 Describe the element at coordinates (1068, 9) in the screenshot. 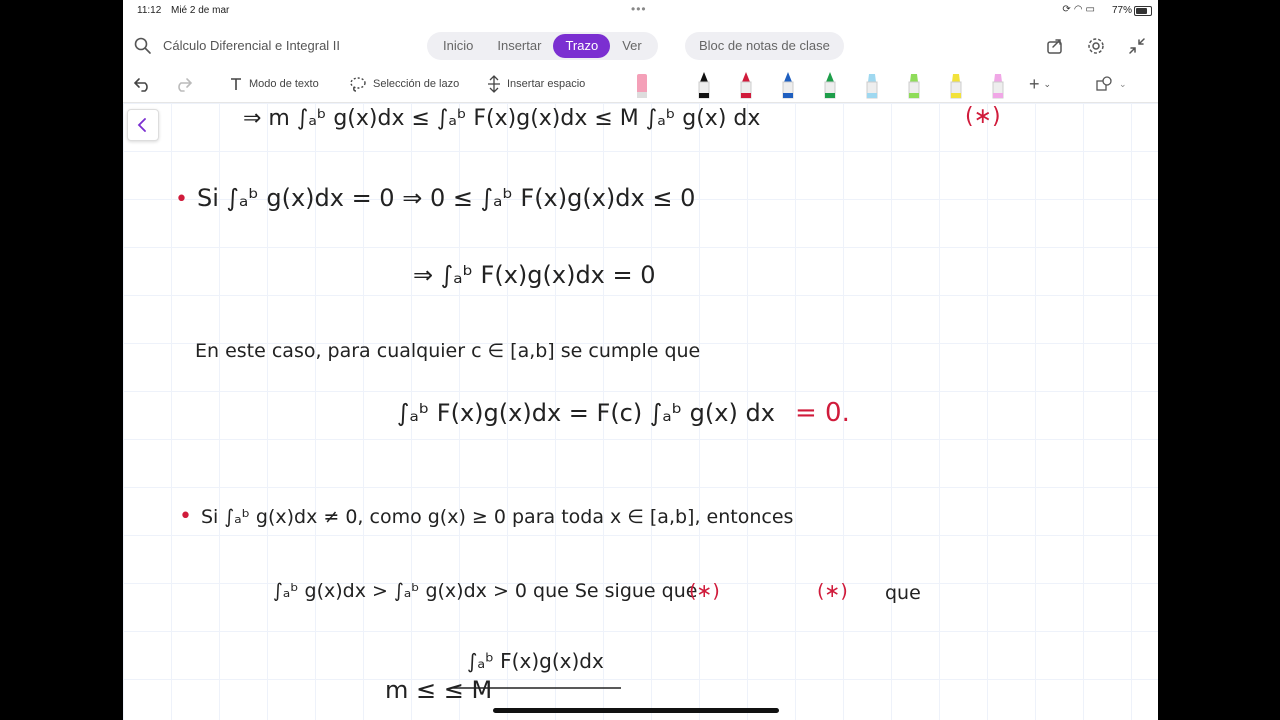

I see `rotation-lock-icon: ⟳` at that location.